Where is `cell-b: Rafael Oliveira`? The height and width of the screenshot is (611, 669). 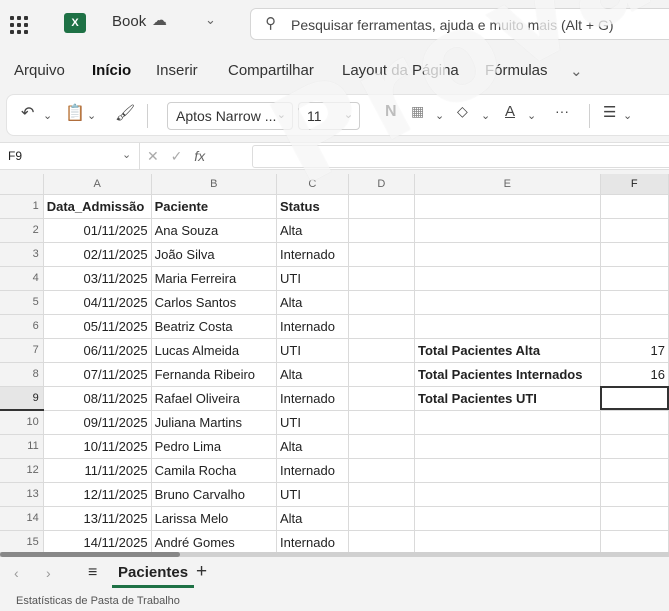 cell-b: Rafael Oliveira is located at coordinates (214, 398).